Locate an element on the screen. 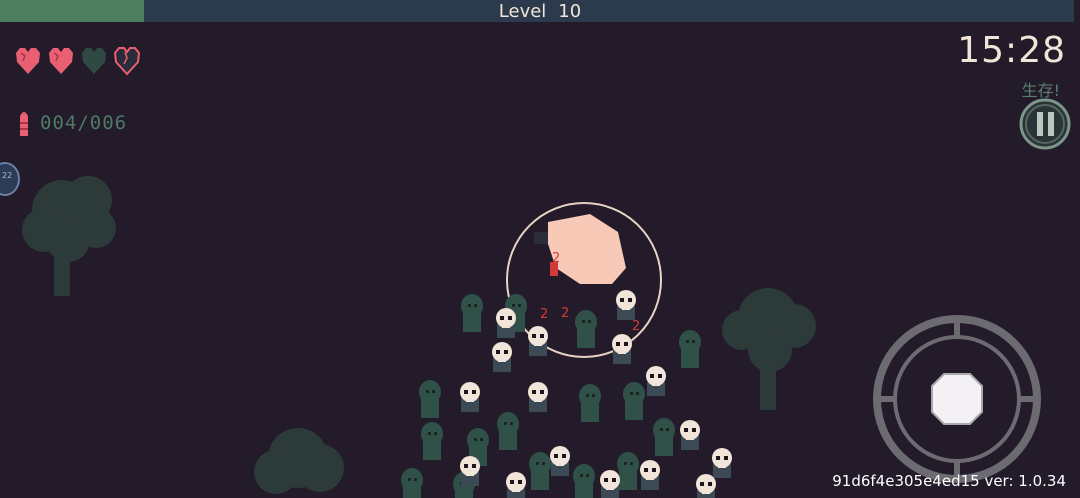 This screenshot has width=1080, height=498. enemy-horde is located at coordinates (566, 394).